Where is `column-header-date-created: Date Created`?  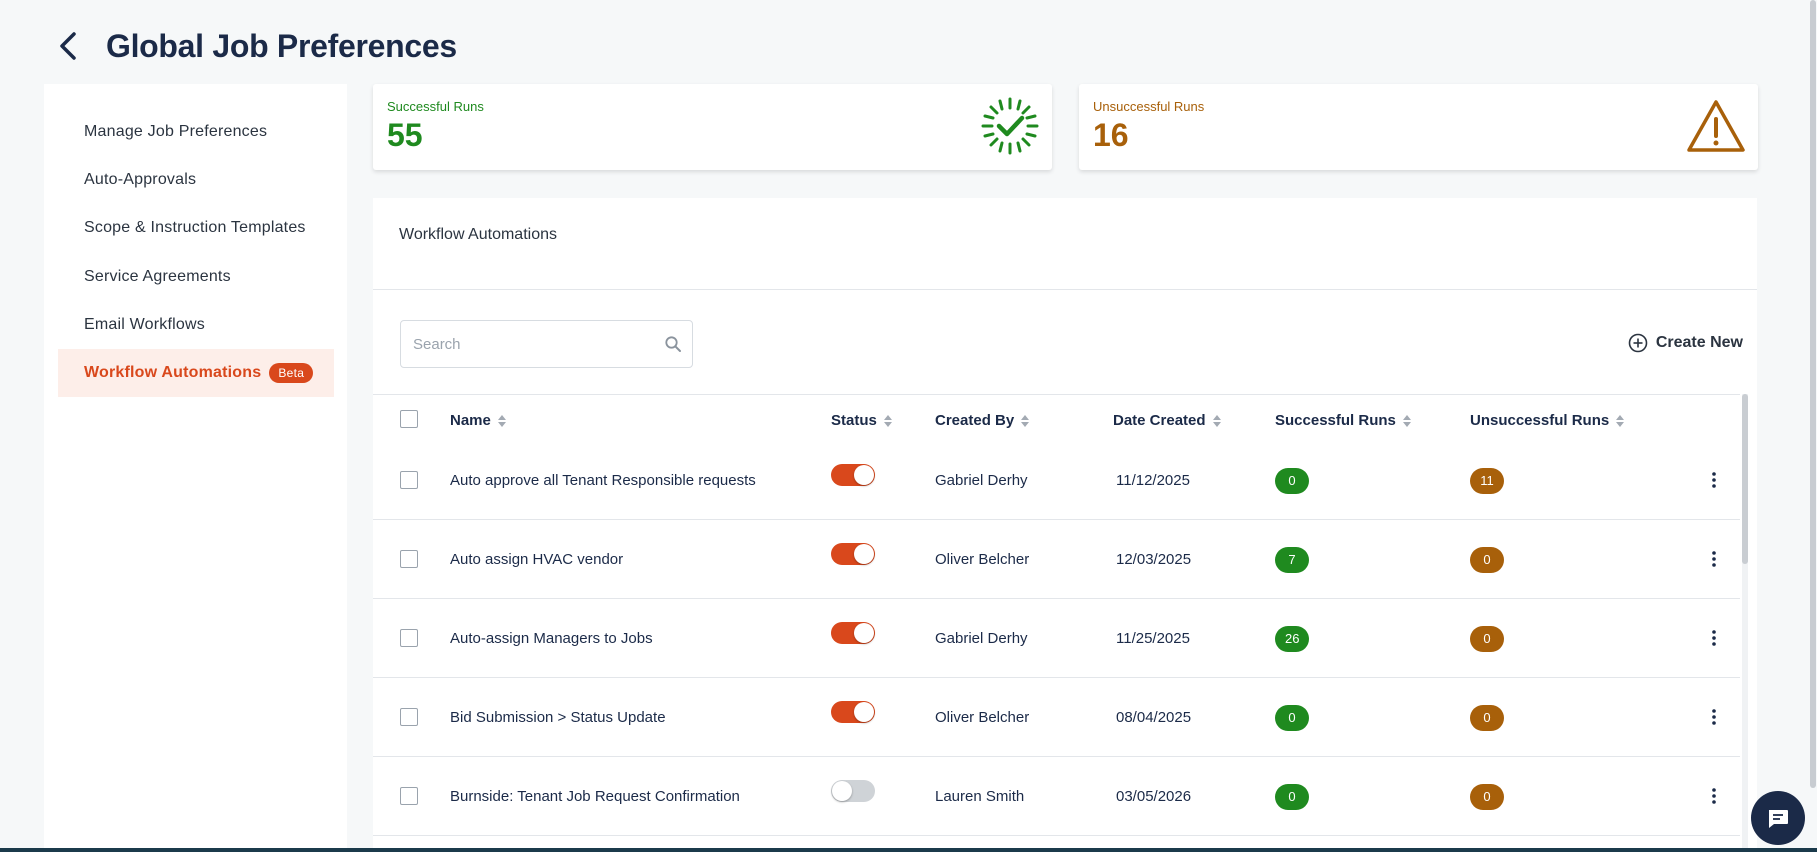 column-header-date-created: Date Created is located at coordinates (1167, 420).